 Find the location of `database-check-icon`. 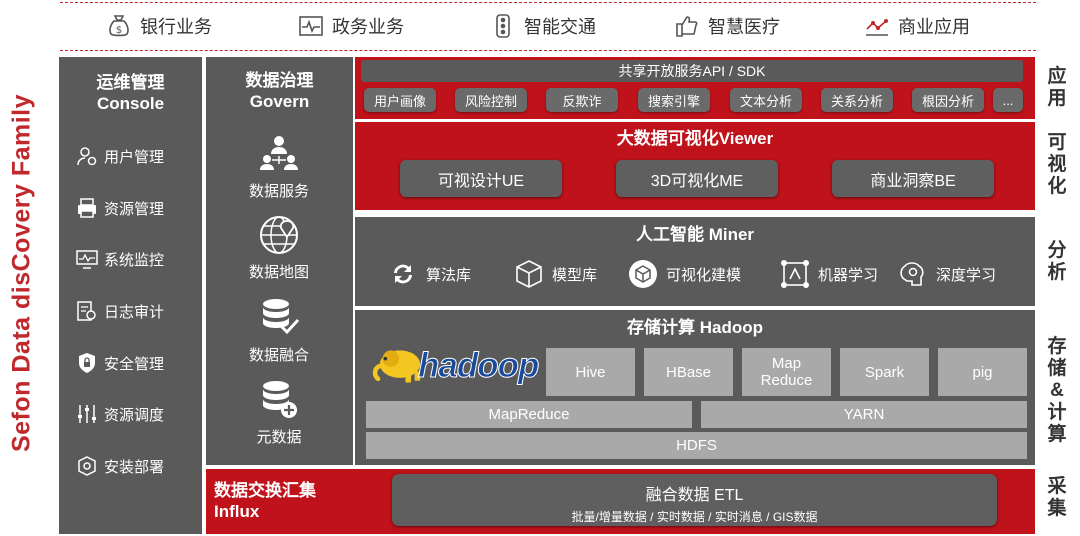

database-check-icon is located at coordinates (281, 317).